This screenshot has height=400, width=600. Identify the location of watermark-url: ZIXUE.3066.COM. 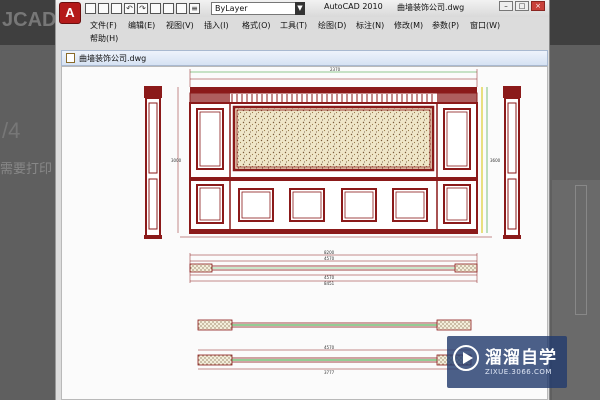
(518, 372).